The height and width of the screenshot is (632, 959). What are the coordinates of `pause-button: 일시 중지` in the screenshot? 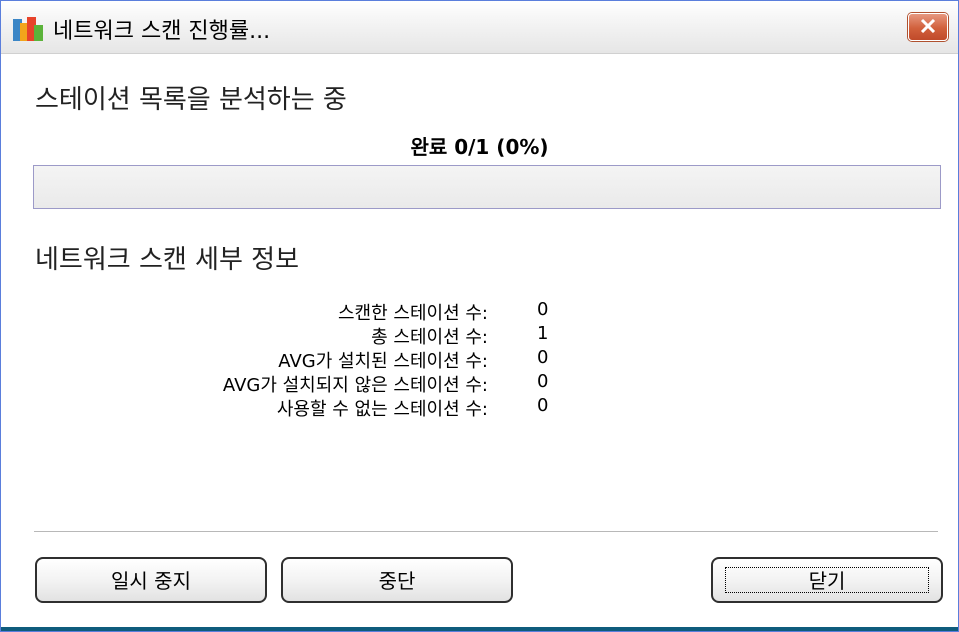 It's located at (151, 580).